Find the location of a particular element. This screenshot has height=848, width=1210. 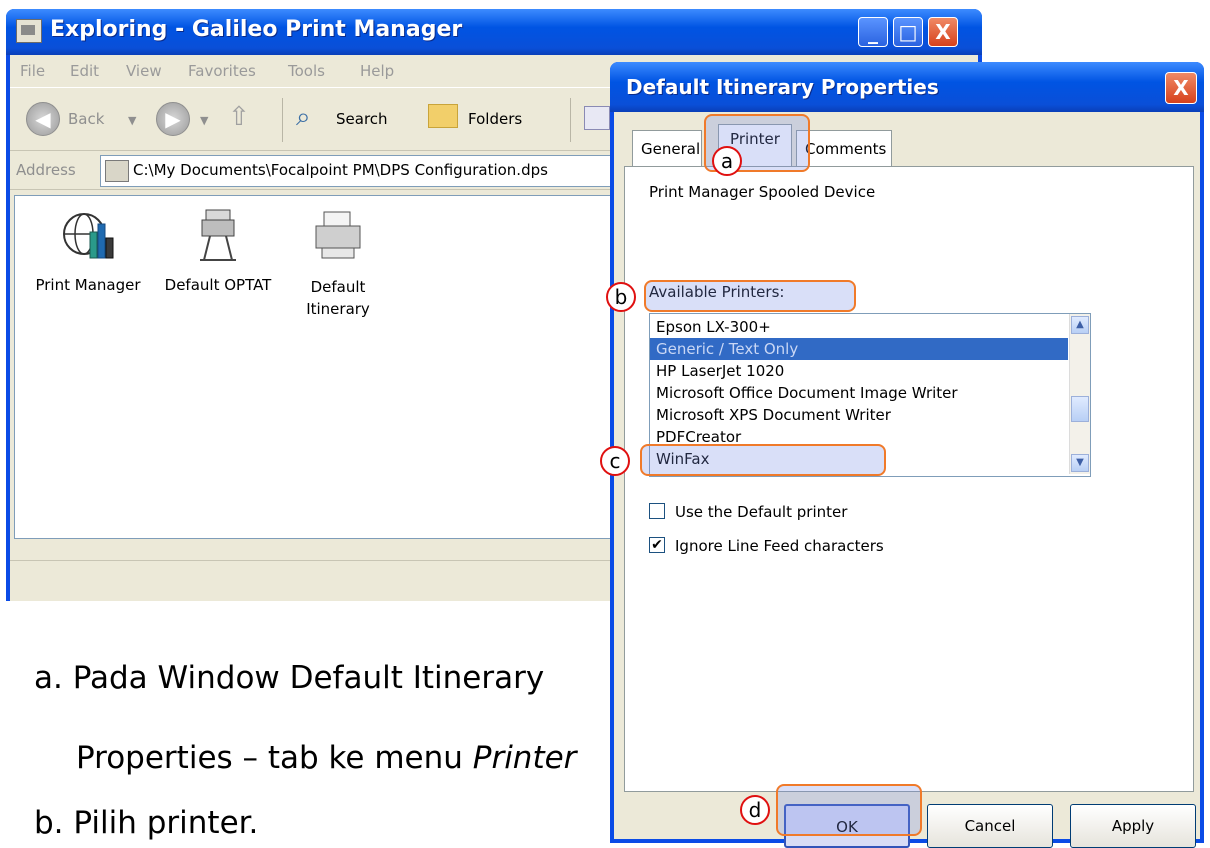

instruction-b: b. Pilih printer. is located at coordinates (146, 823).